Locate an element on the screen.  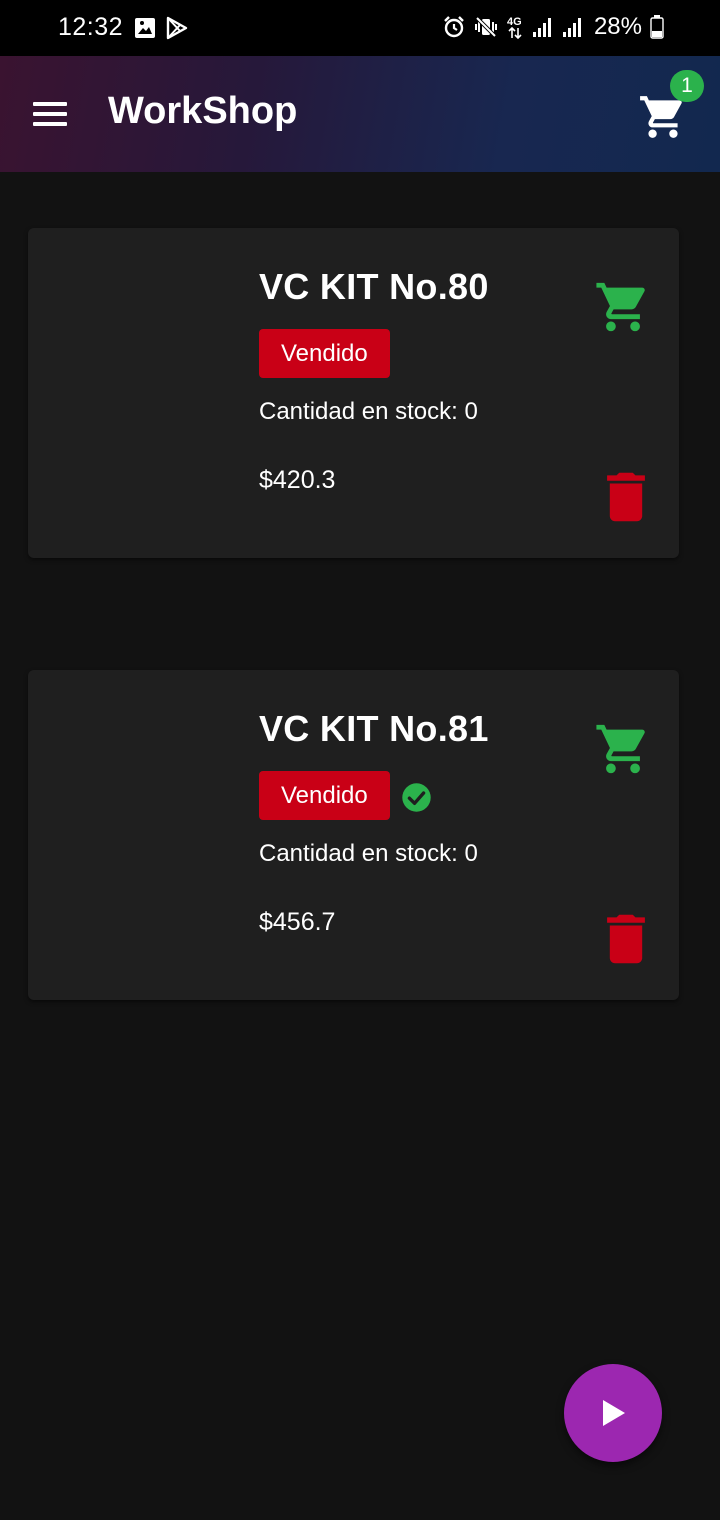
menu-icon is located at coordinates (50, 114).